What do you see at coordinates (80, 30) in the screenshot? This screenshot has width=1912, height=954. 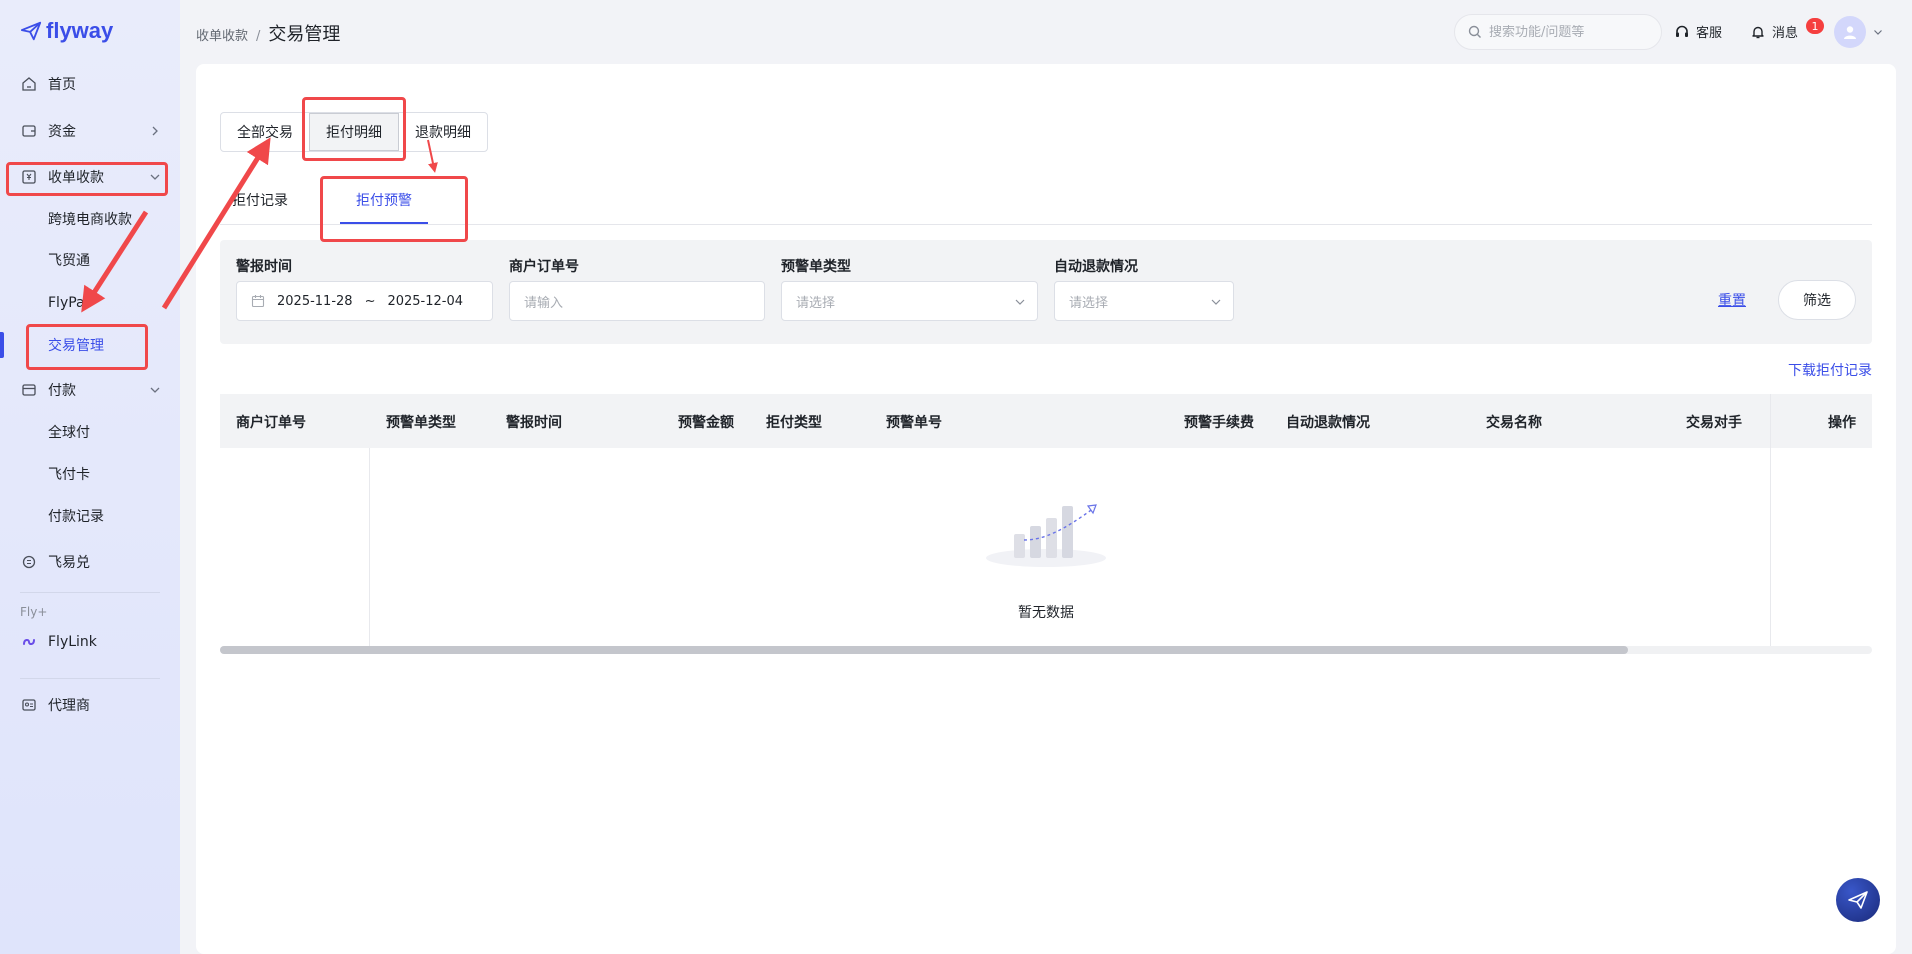 I see `logo-text: flyway` at bounding box center [80, 30].